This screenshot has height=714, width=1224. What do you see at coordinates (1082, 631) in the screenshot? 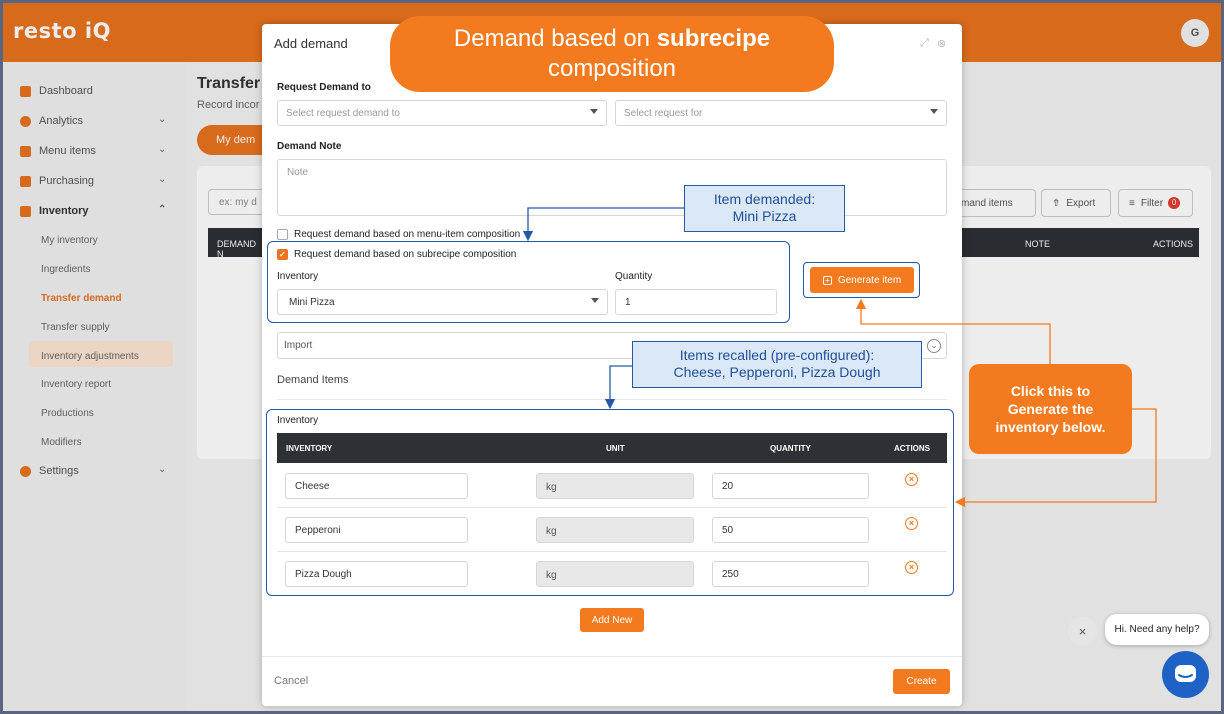
I see `chat-dismiss-button: ×` at bounding box center [1082, 631].